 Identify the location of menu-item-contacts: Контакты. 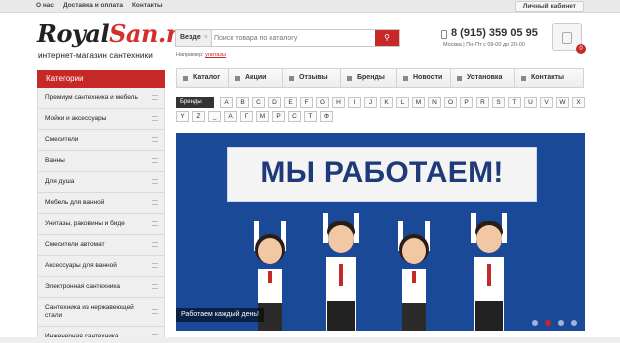
(549, 78).